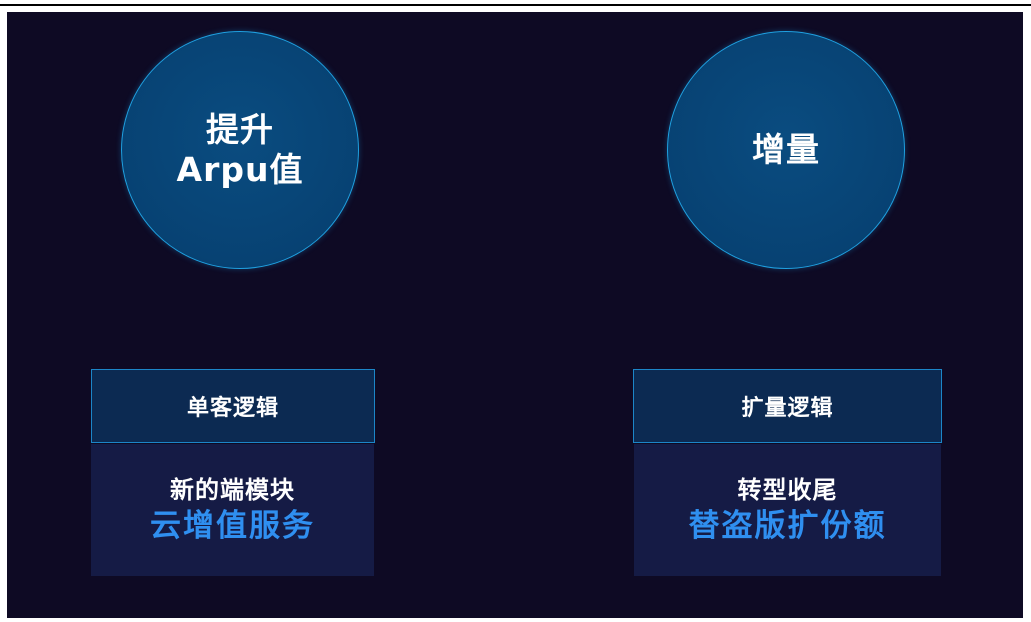  I want to click on circle-increment: 增量, so click(786, 150).